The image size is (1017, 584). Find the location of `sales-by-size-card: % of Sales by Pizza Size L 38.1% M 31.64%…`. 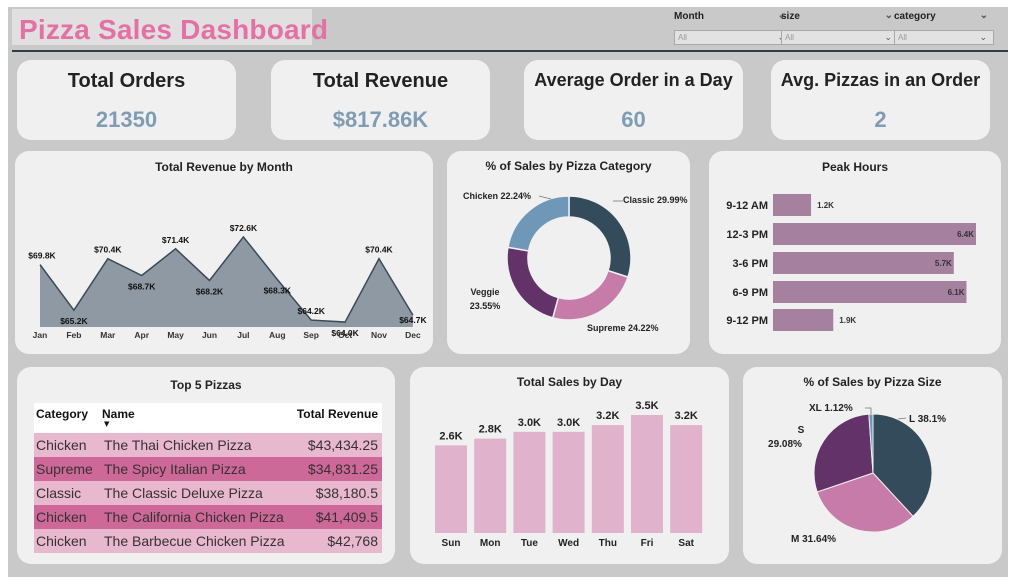

sales-by-size-card: % of Sales by Pizza Size L 38.1% M 31.64%… is located at coordinates (872, 465).